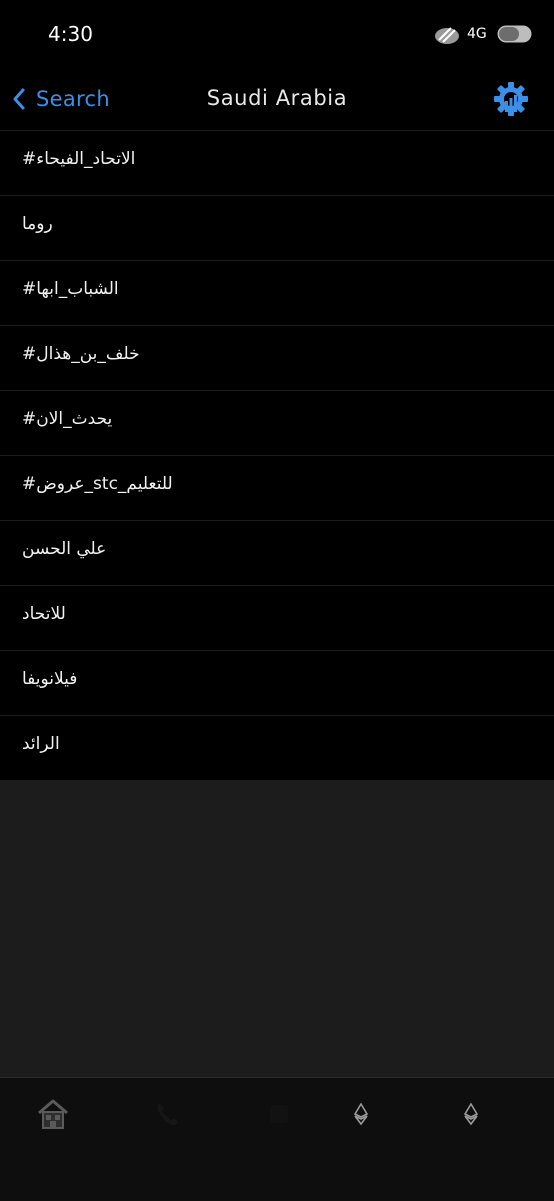 This screenshot has width=554, height=1201. I want to click on trend-row: #يحدث_الان, so click(277, 423).